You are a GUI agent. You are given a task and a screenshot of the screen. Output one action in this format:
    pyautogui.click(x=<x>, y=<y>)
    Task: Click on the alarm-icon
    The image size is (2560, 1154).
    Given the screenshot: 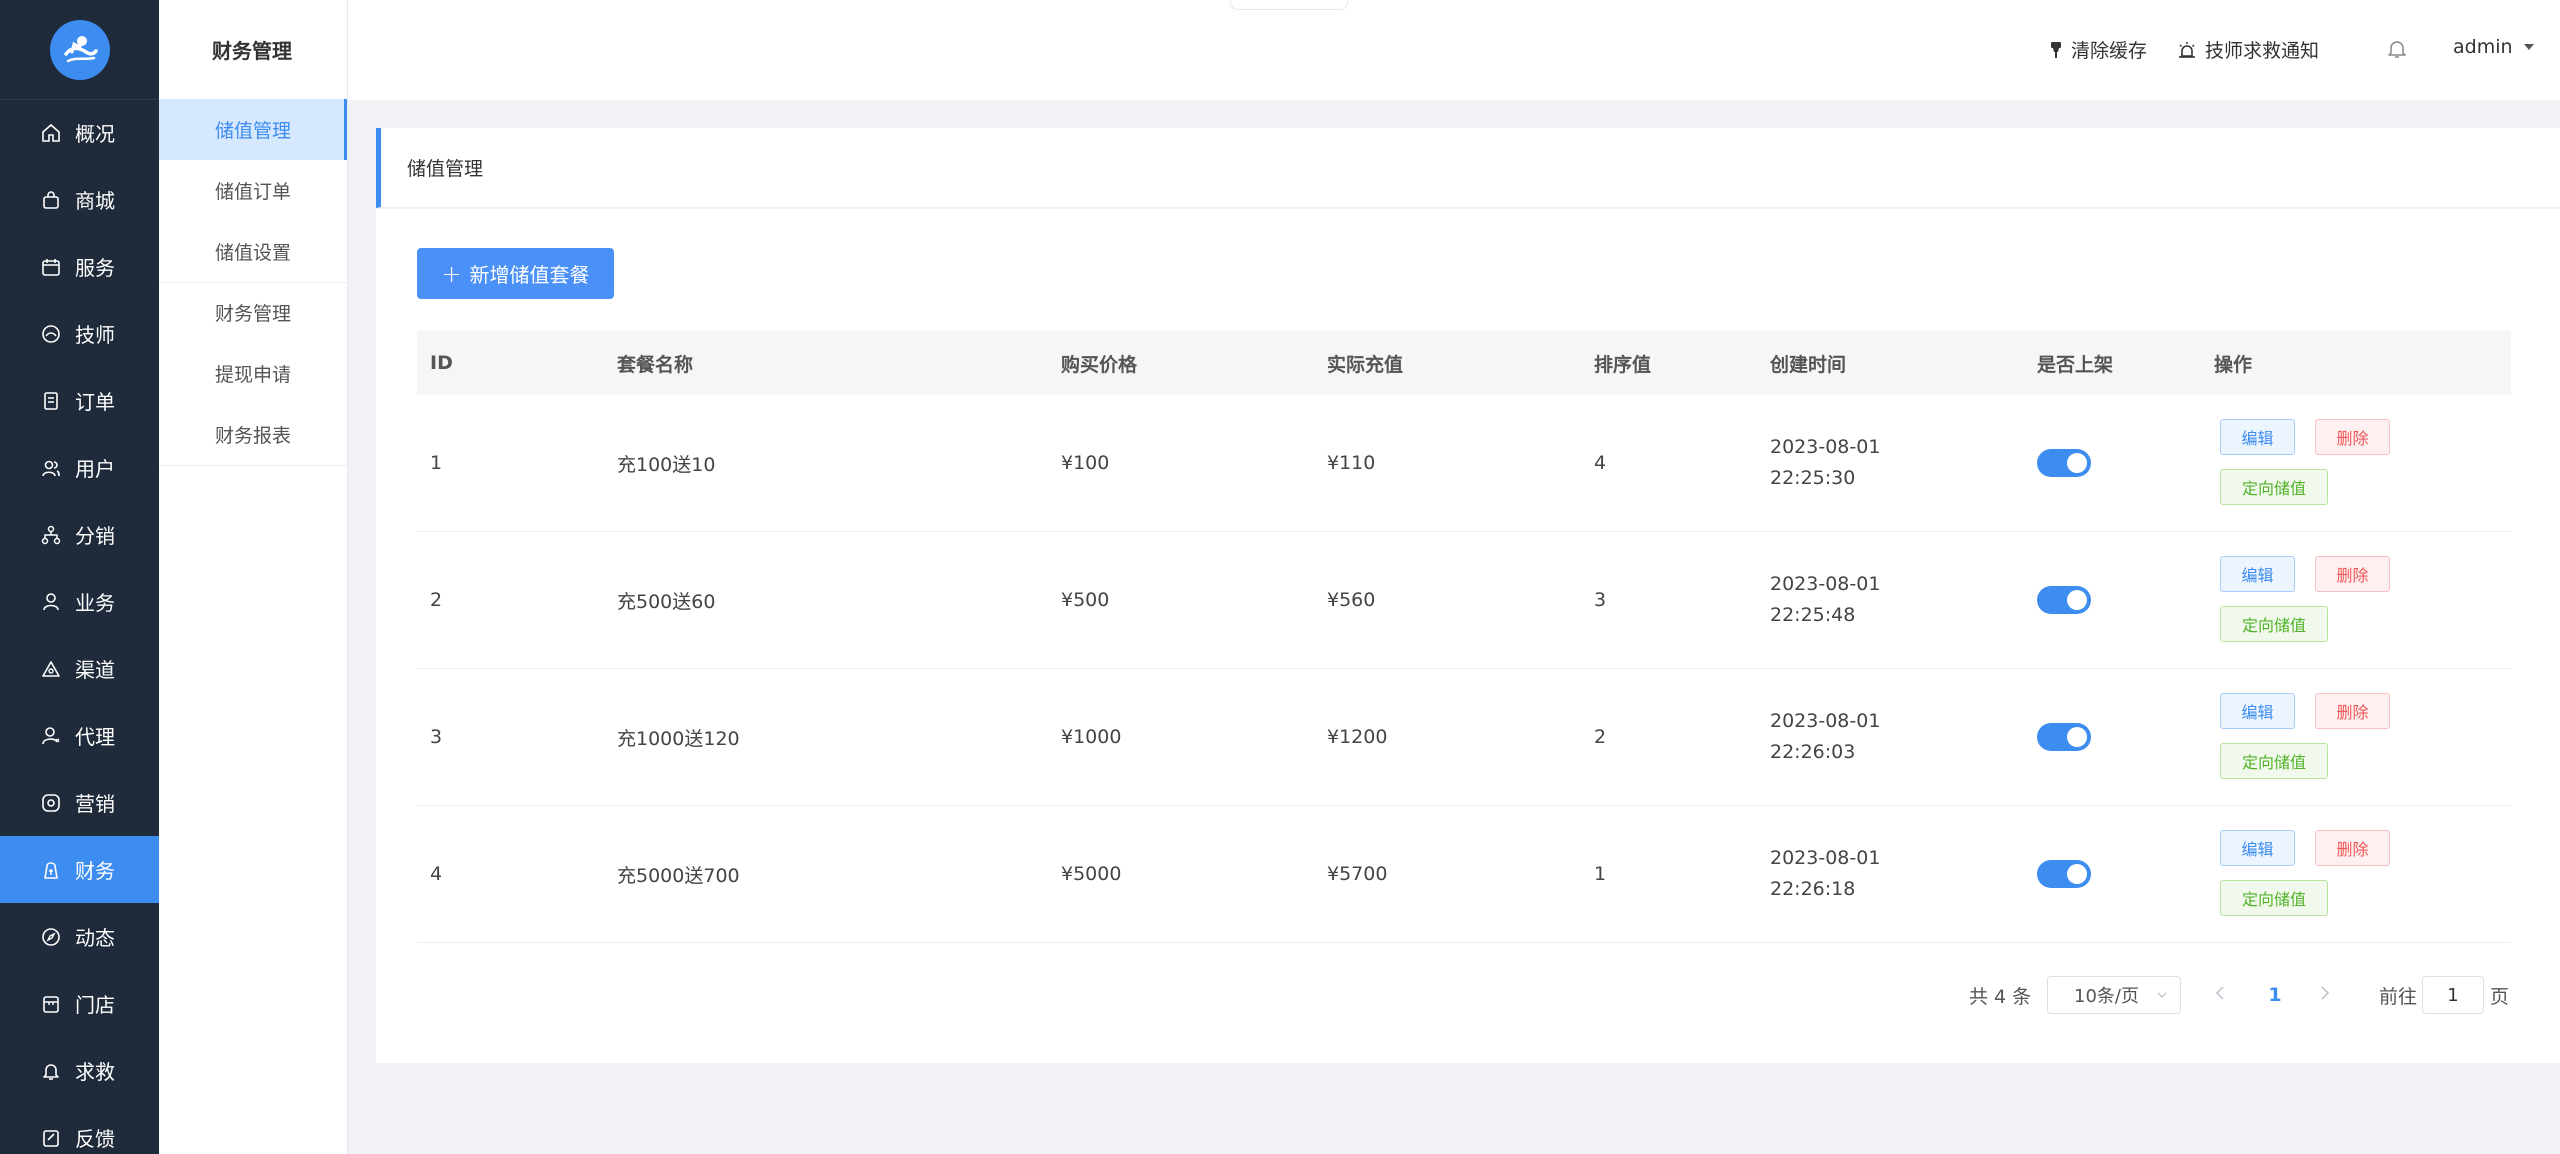 What is the action you would take?
    pyautogui.click(x=2187, y=50)
    